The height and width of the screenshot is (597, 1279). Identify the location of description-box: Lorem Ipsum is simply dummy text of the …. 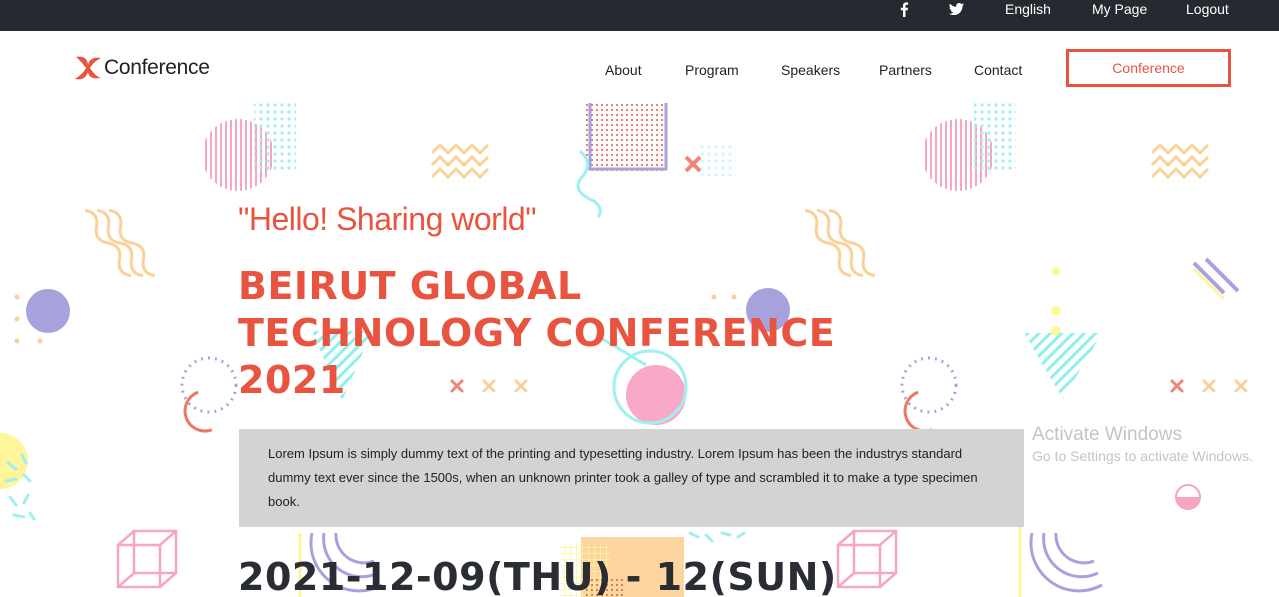
(631, 478).